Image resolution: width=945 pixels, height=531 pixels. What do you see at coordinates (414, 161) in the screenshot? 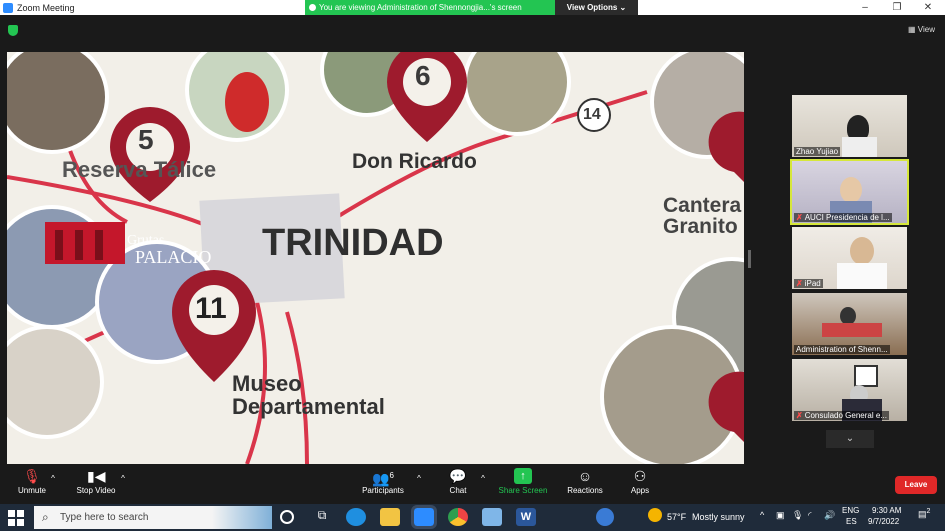
I see `place-don-ricardo: Don Ricardo` at bounding box center [414, 161].